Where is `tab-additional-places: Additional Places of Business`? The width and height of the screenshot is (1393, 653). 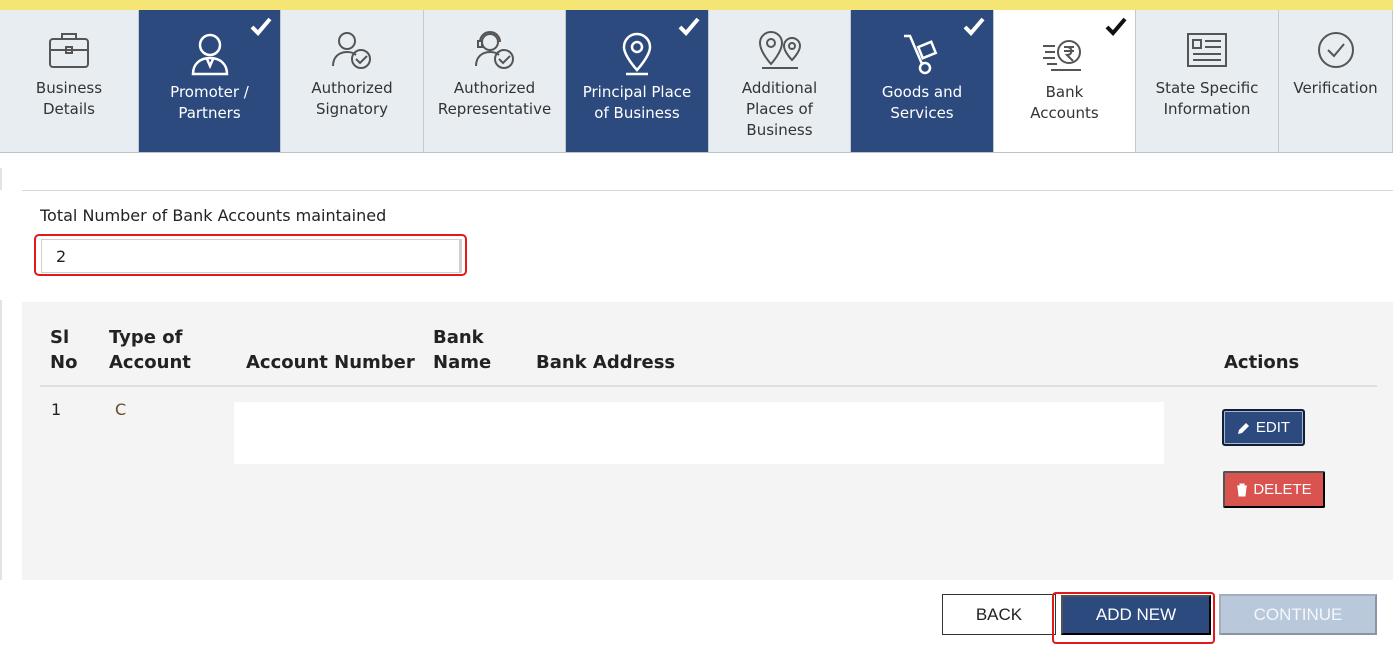 tab-additional-places: Additional Places of Business is located at coordinates (780, 81).